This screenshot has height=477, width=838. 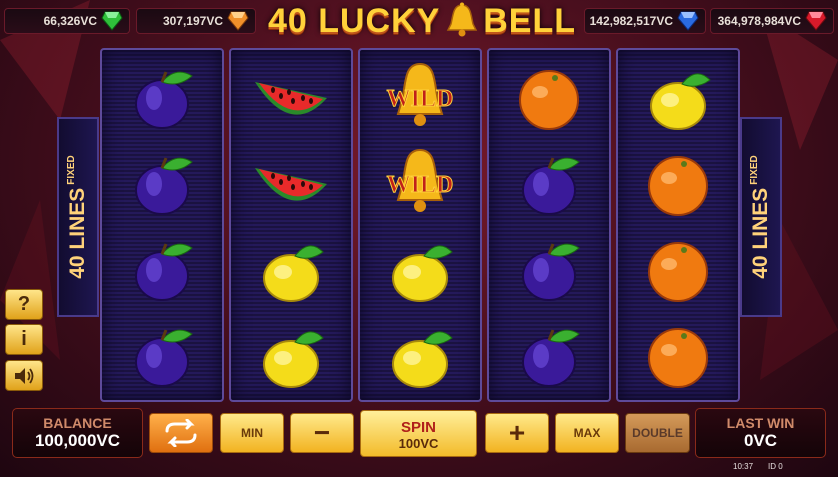 I want to click on spin-label: SPIN, so click(x=418, y=427).